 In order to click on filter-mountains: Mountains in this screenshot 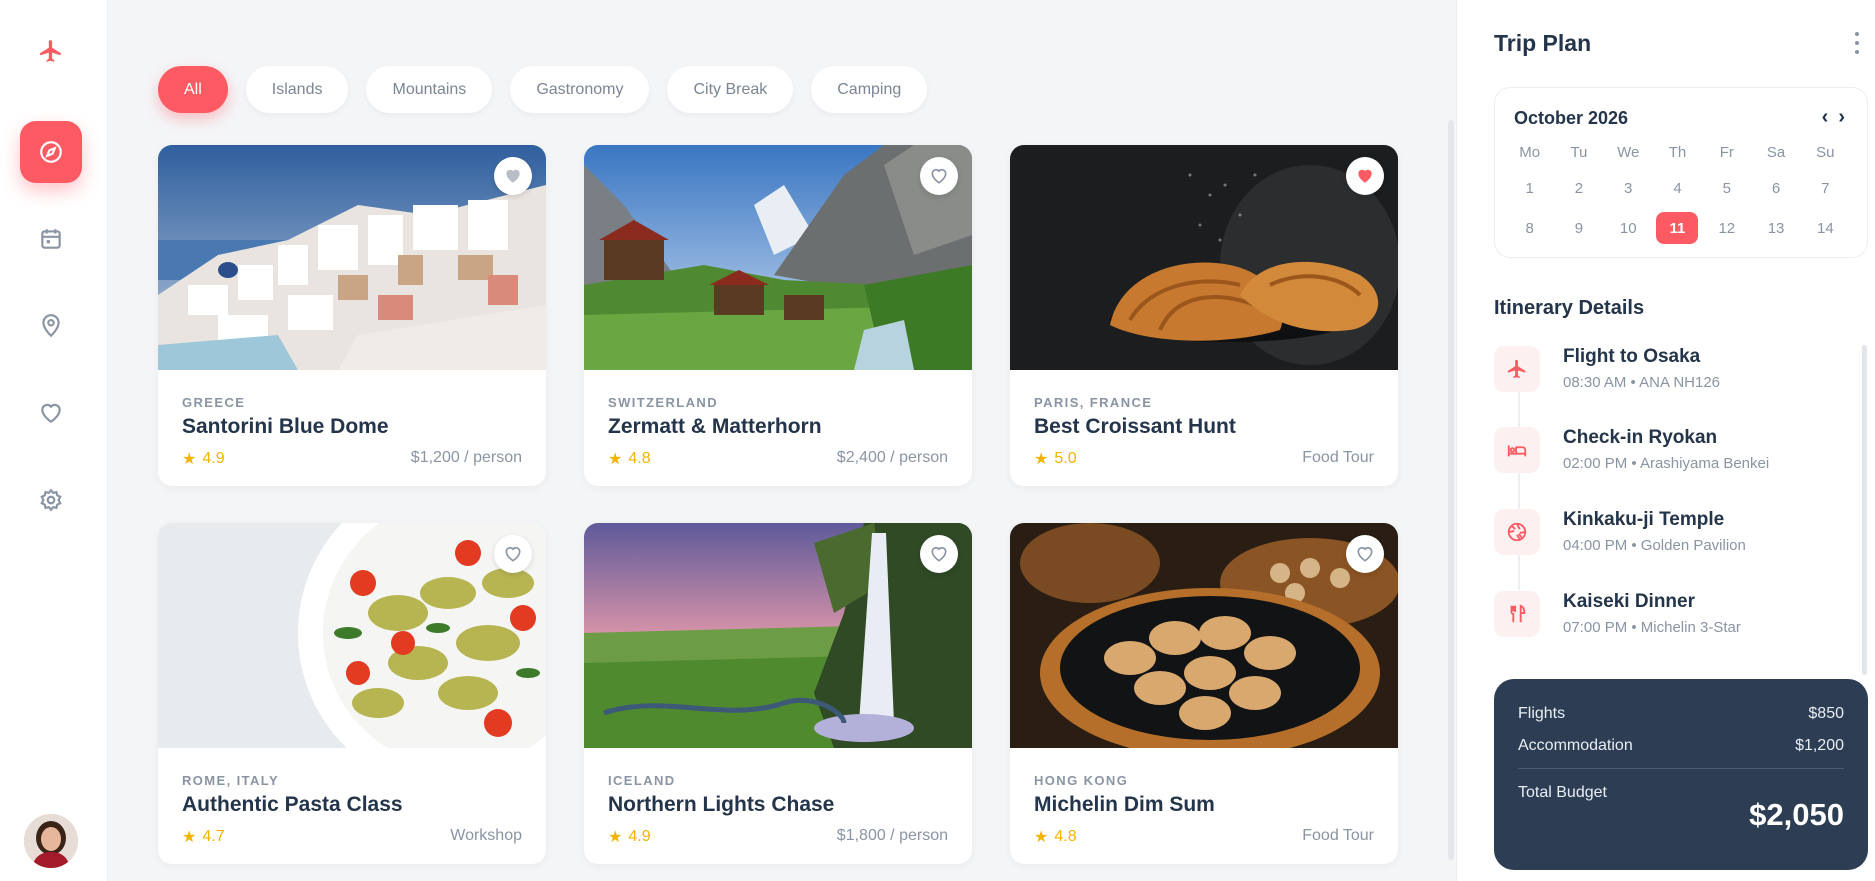, I will do `click(429, 89)`.